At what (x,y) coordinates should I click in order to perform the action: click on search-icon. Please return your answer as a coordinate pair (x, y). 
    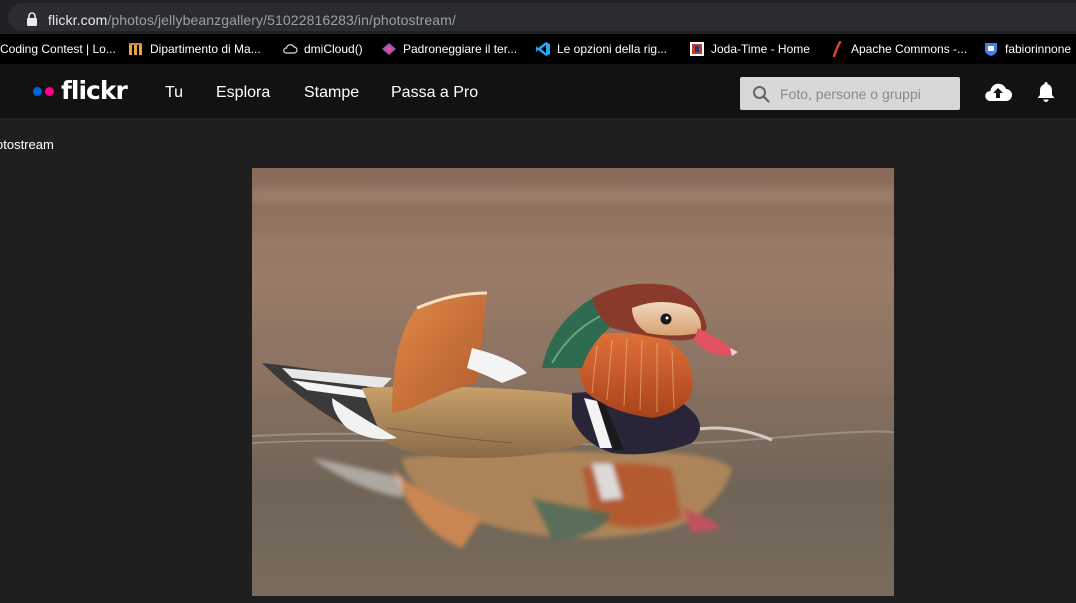
    Looking at the image, I should click on (761, 94).